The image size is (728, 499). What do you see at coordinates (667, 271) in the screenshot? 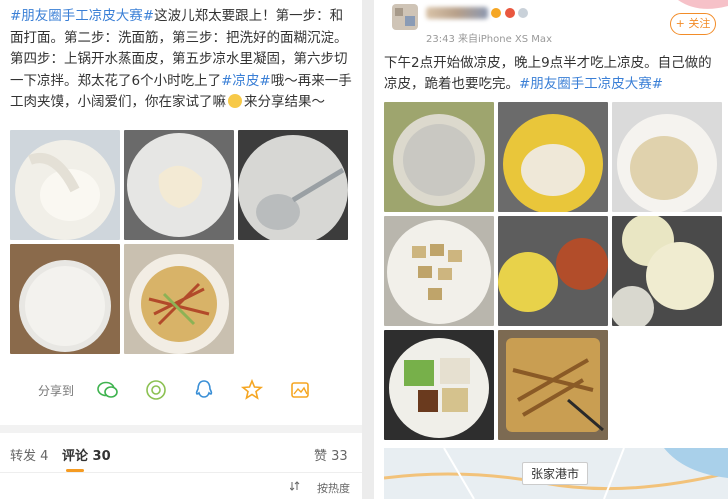
I see `photo-steaming` at bounding box center [667, 271].